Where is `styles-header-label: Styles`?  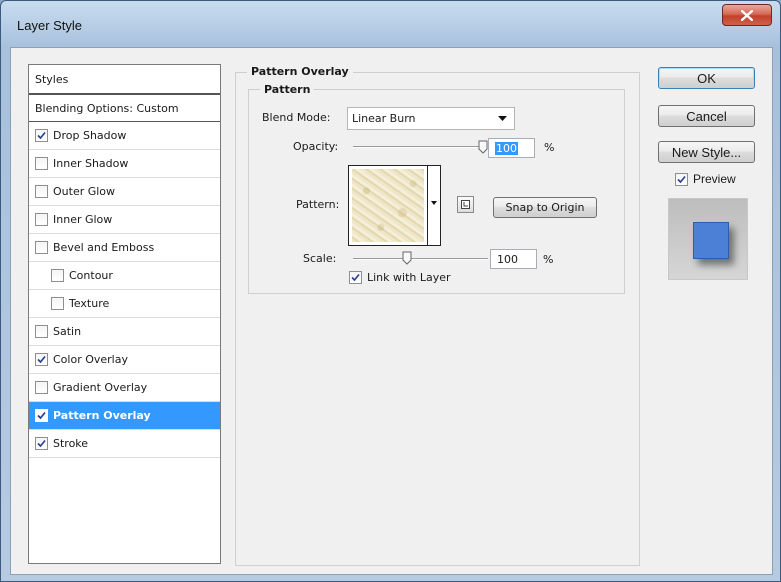
styles-header-label: Styles is located at coordinates (52, 79).